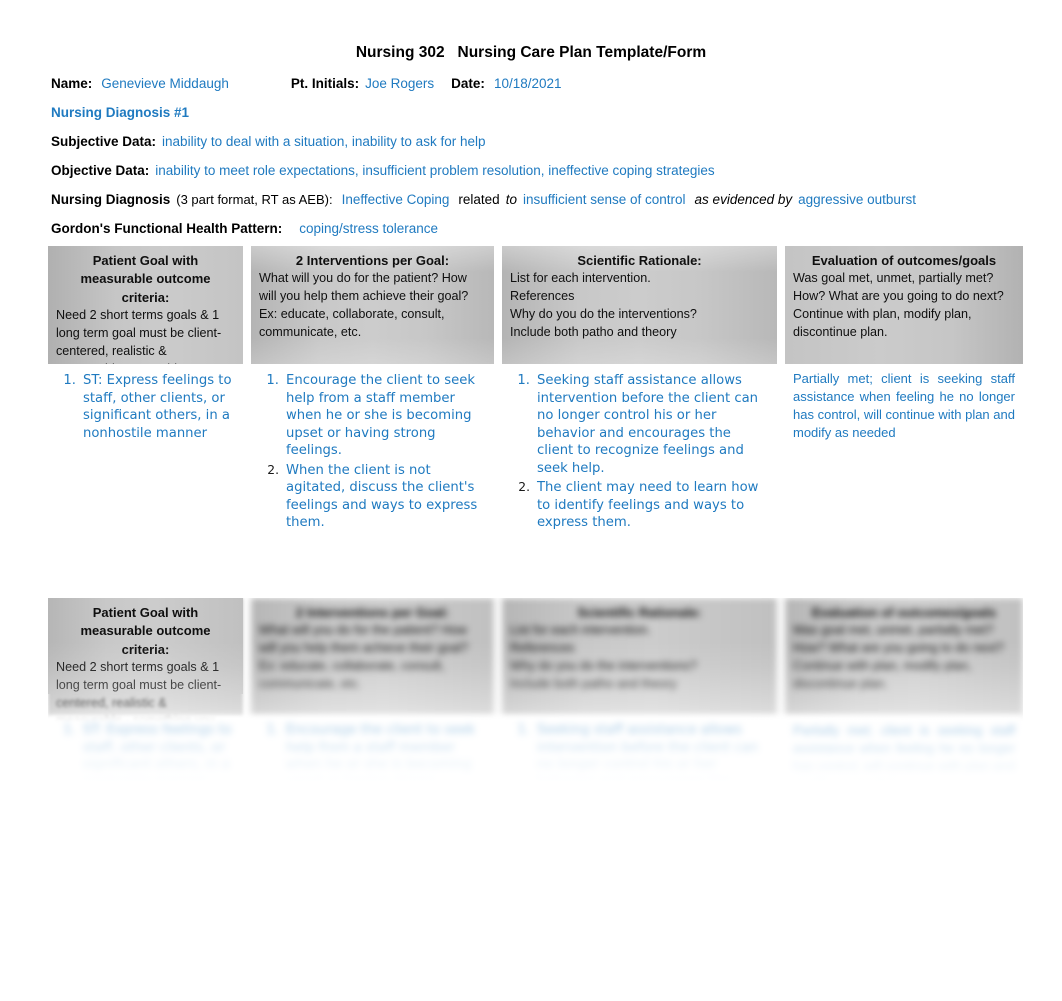 This screenshot has height=1001, width=1062. Describe the element at coordinates (395, 199) in the screenshot. I see `nursing-diagnosis-problem: Ineffective Coping` at that location.